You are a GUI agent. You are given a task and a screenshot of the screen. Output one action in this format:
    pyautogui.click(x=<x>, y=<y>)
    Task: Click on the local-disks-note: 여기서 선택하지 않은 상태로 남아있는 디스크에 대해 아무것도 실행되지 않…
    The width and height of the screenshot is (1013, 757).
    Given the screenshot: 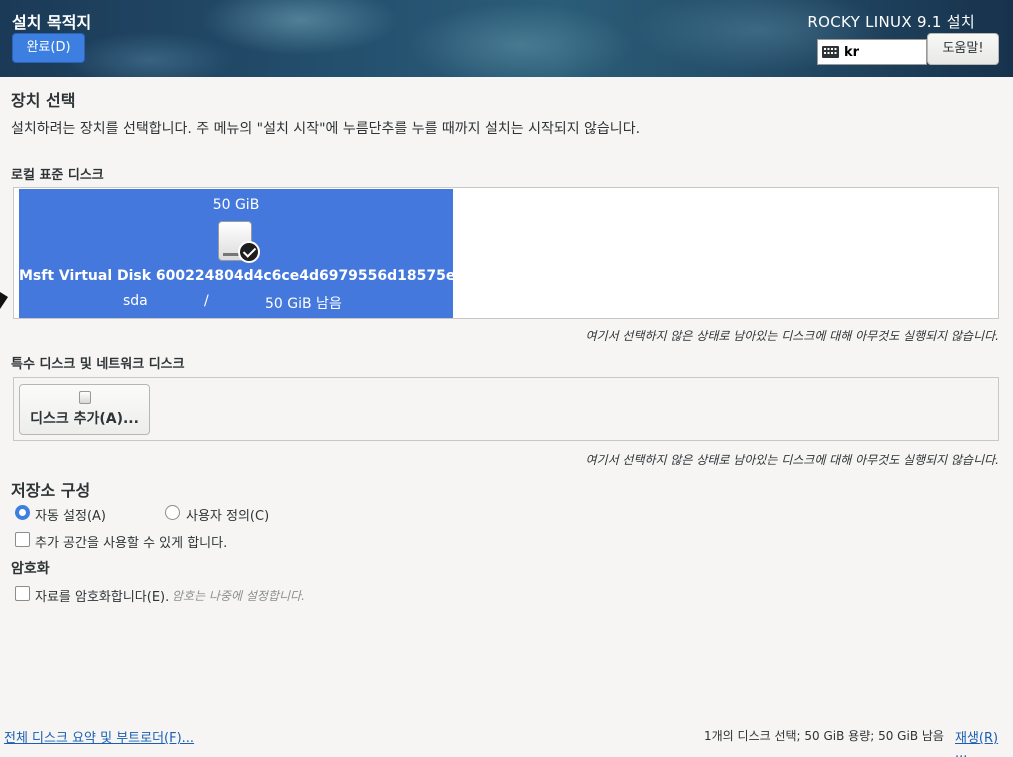 What is the action you would take?
    pyautogui.click(x=792, y=336)
    